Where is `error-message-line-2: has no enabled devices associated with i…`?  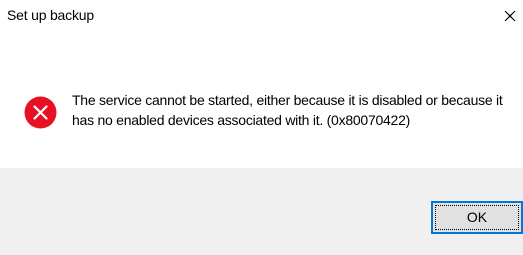
error-message-line-2: has no enabled devices associated with i… is located at coordinates (241, 120).